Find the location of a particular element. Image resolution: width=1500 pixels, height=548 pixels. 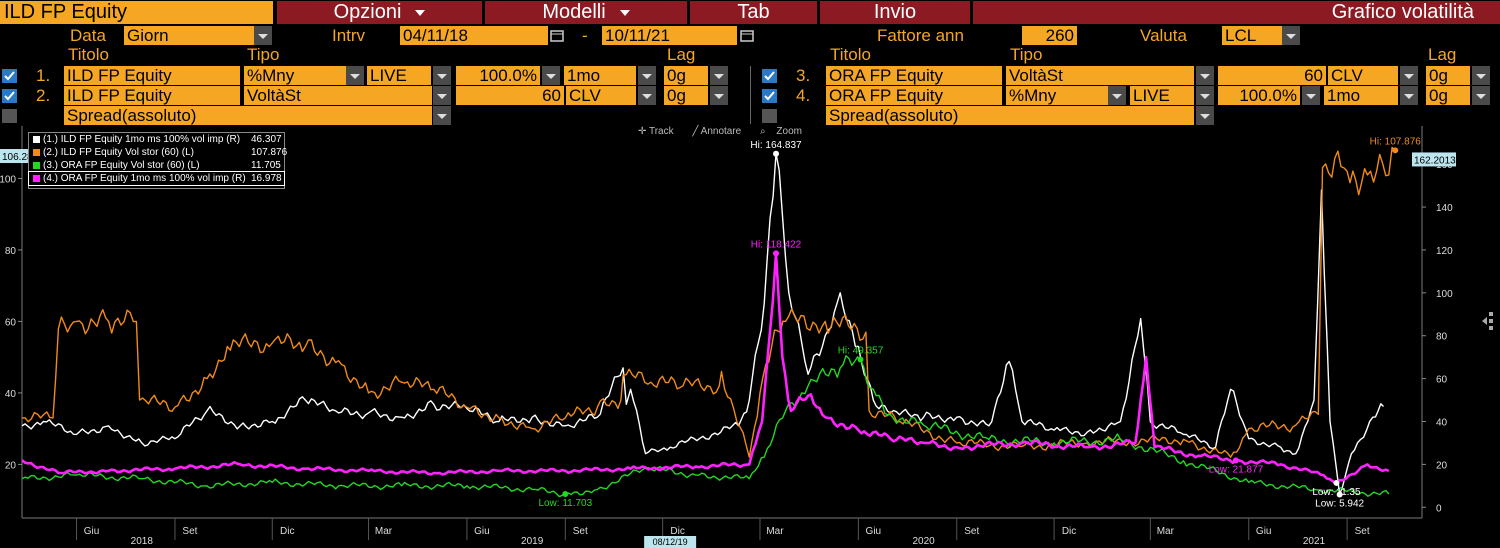

series-4-moneyness-dropdown-icon is located at coordinates (1311, 95).